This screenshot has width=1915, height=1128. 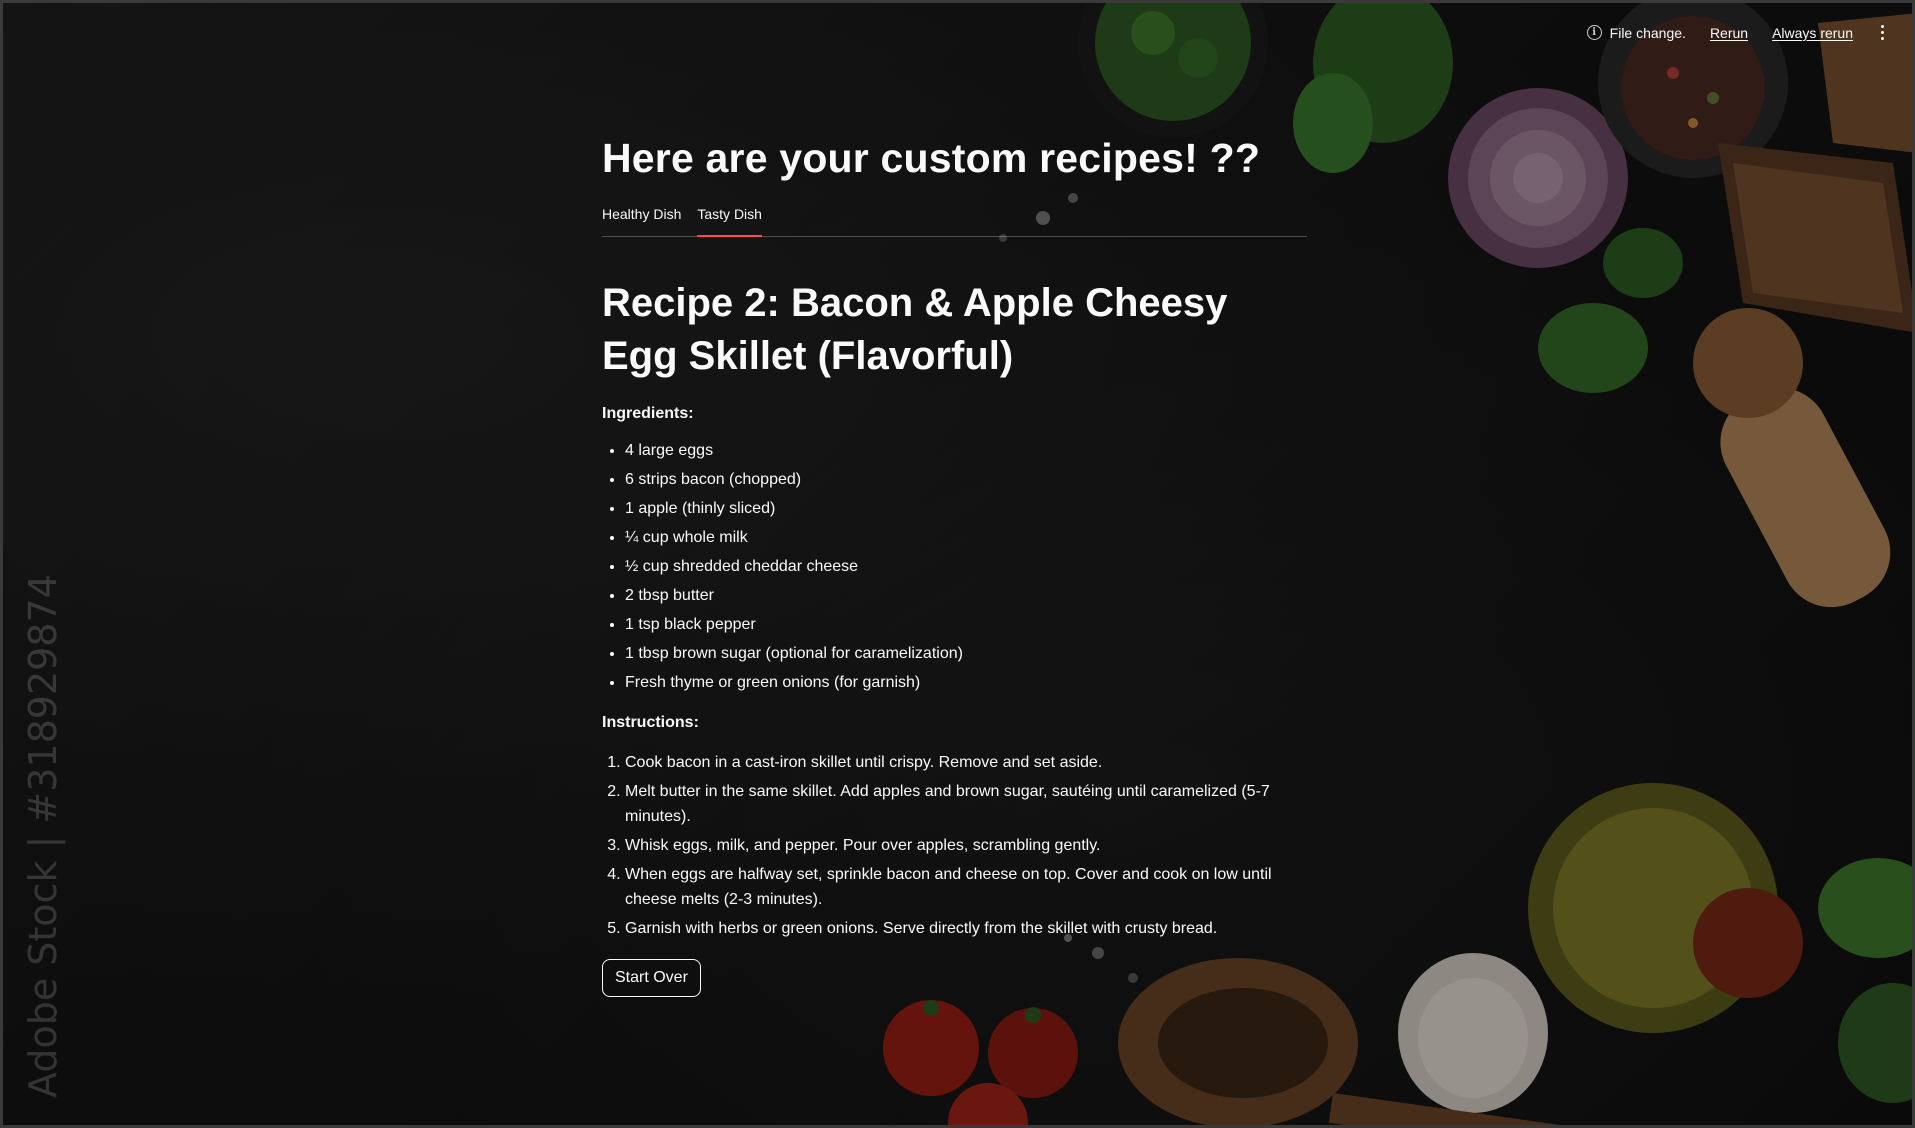 I want to click on list-item: 1 tsp black pepper, so click(x=966, y=625).